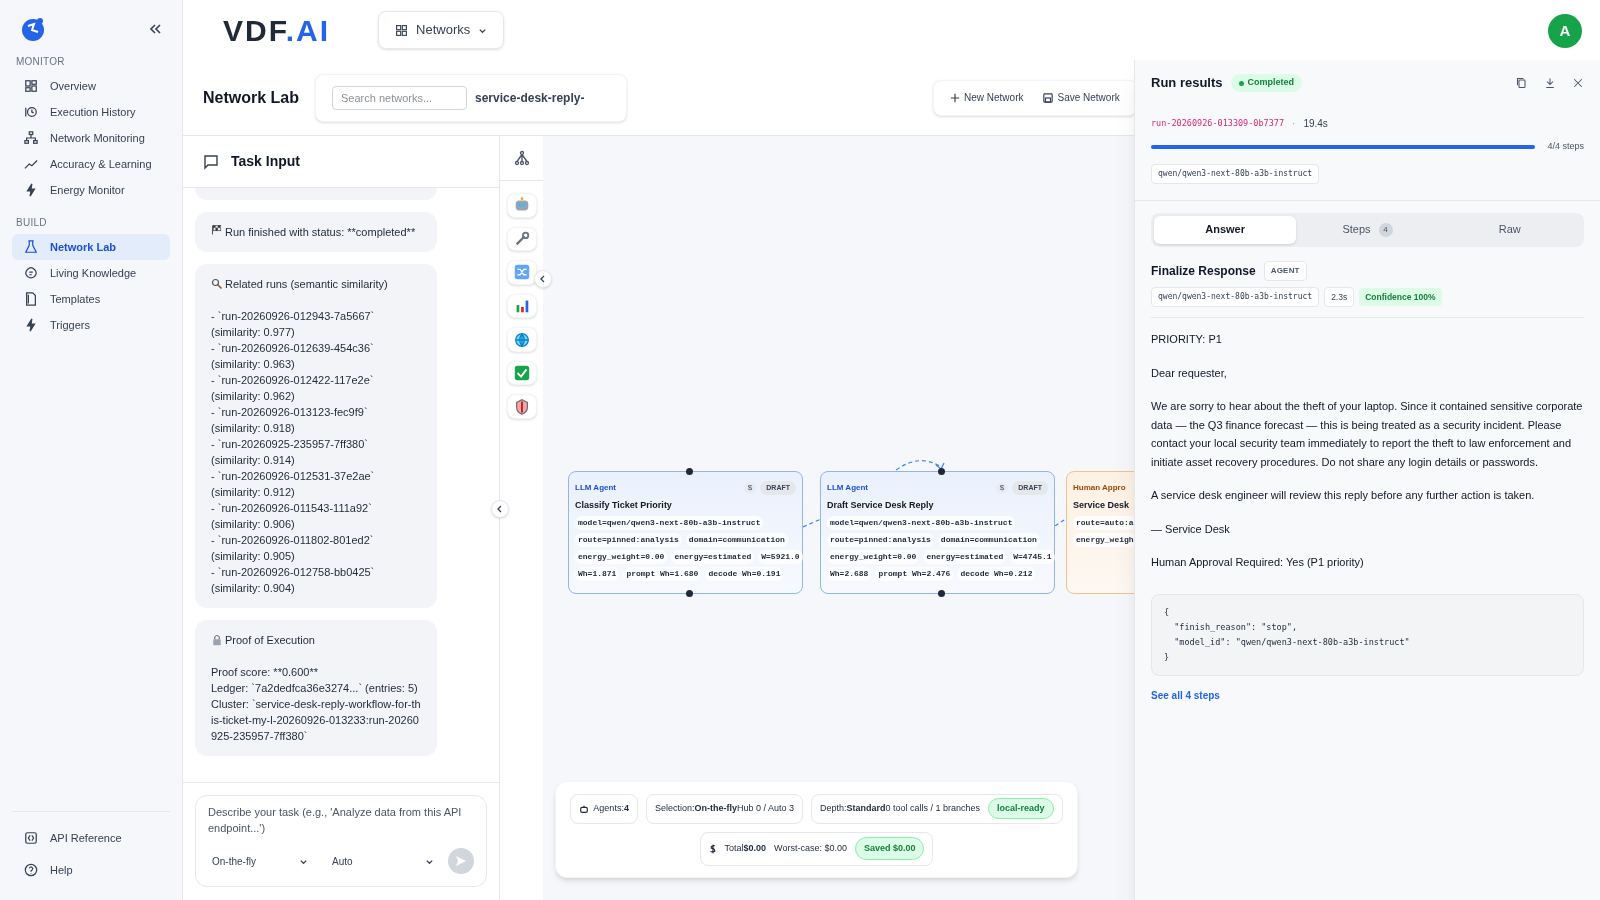  Describe the element at coordinates (1099, 488) in the screenshot. I see `node-type: Human Appro` at that location.